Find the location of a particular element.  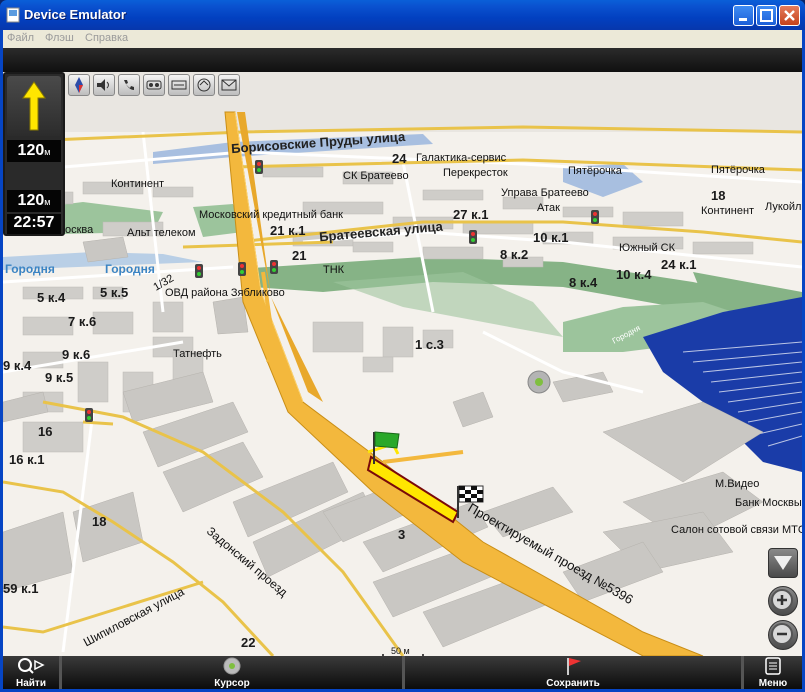

menu-help: Справка is located at coordinates (106, 38).